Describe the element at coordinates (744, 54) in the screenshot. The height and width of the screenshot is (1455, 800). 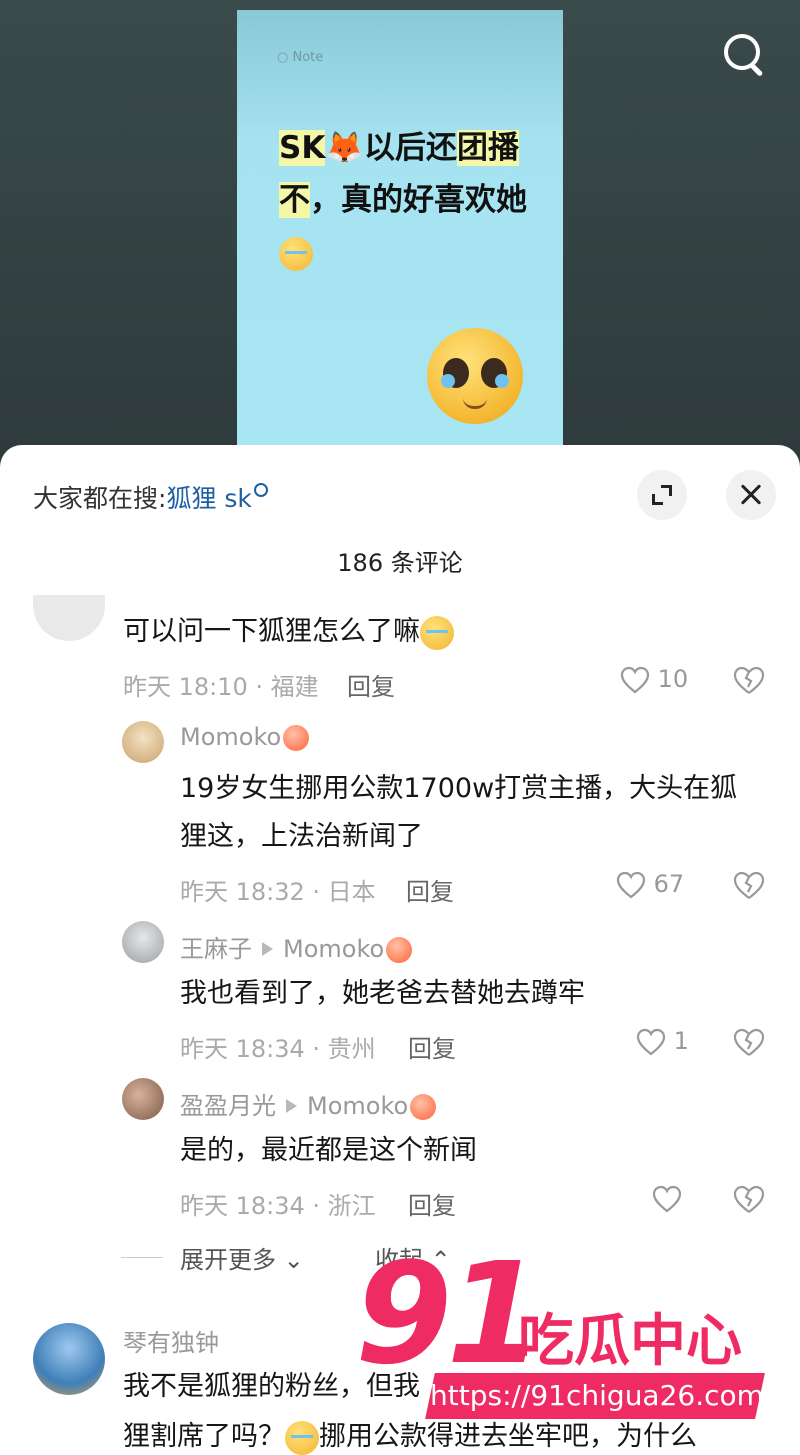
I see `search-icon` at that location.